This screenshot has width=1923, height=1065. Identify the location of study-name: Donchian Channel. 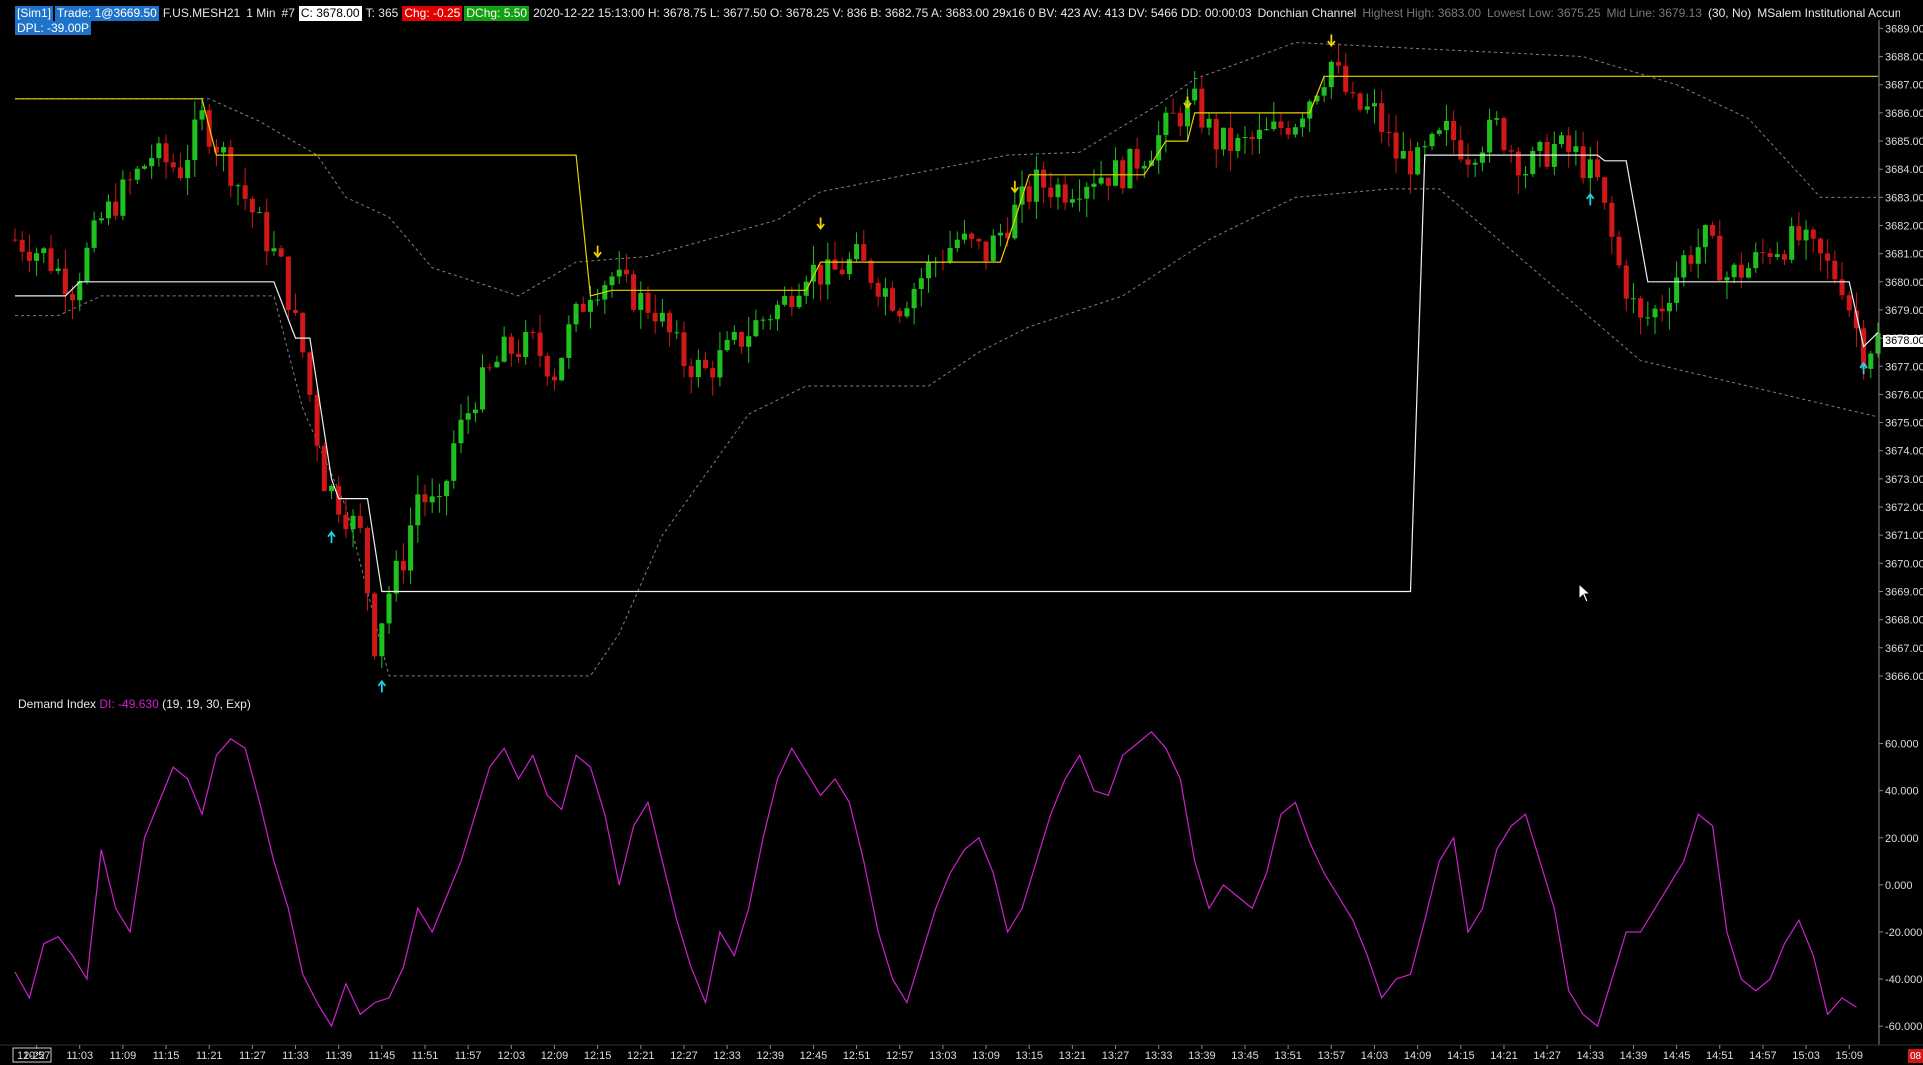
(1307, 13).